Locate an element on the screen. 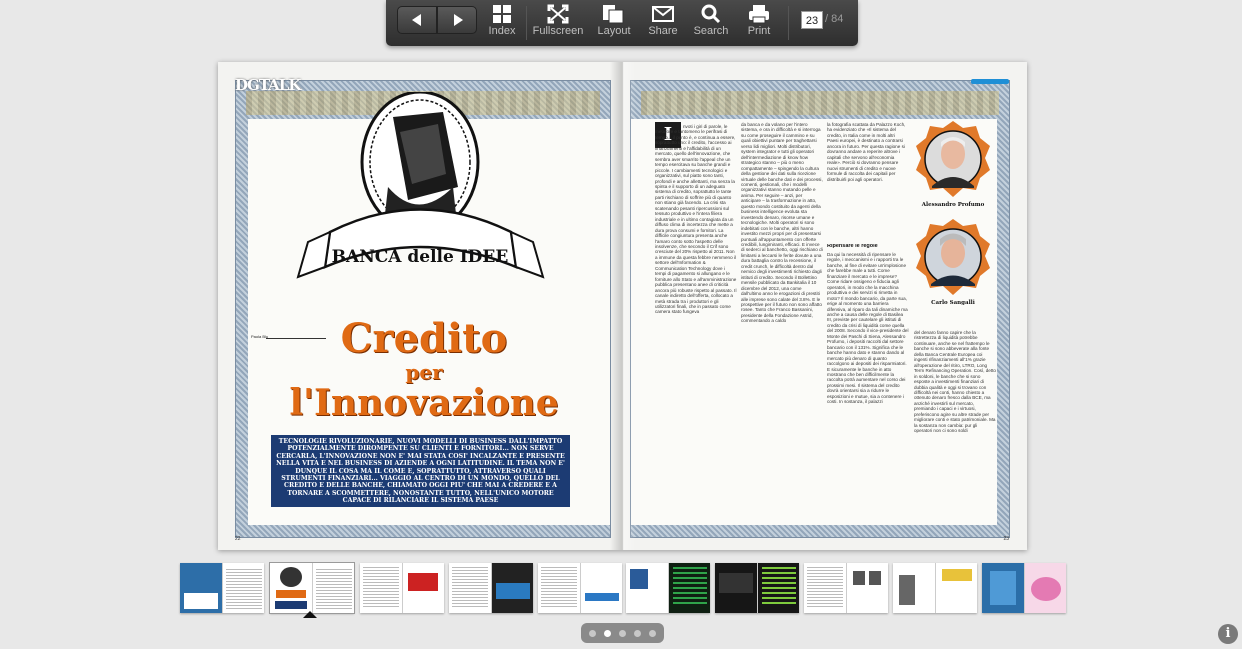  portrait-sangalli: Carlo Sangalli is located at coordinates (953, 262).